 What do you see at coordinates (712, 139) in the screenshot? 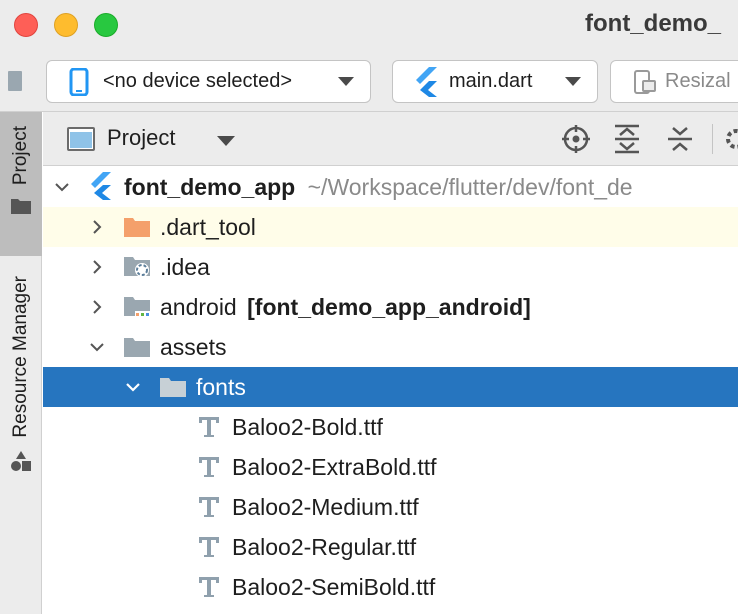
I see `toolbar-separator` at bounding box center [712, 139].